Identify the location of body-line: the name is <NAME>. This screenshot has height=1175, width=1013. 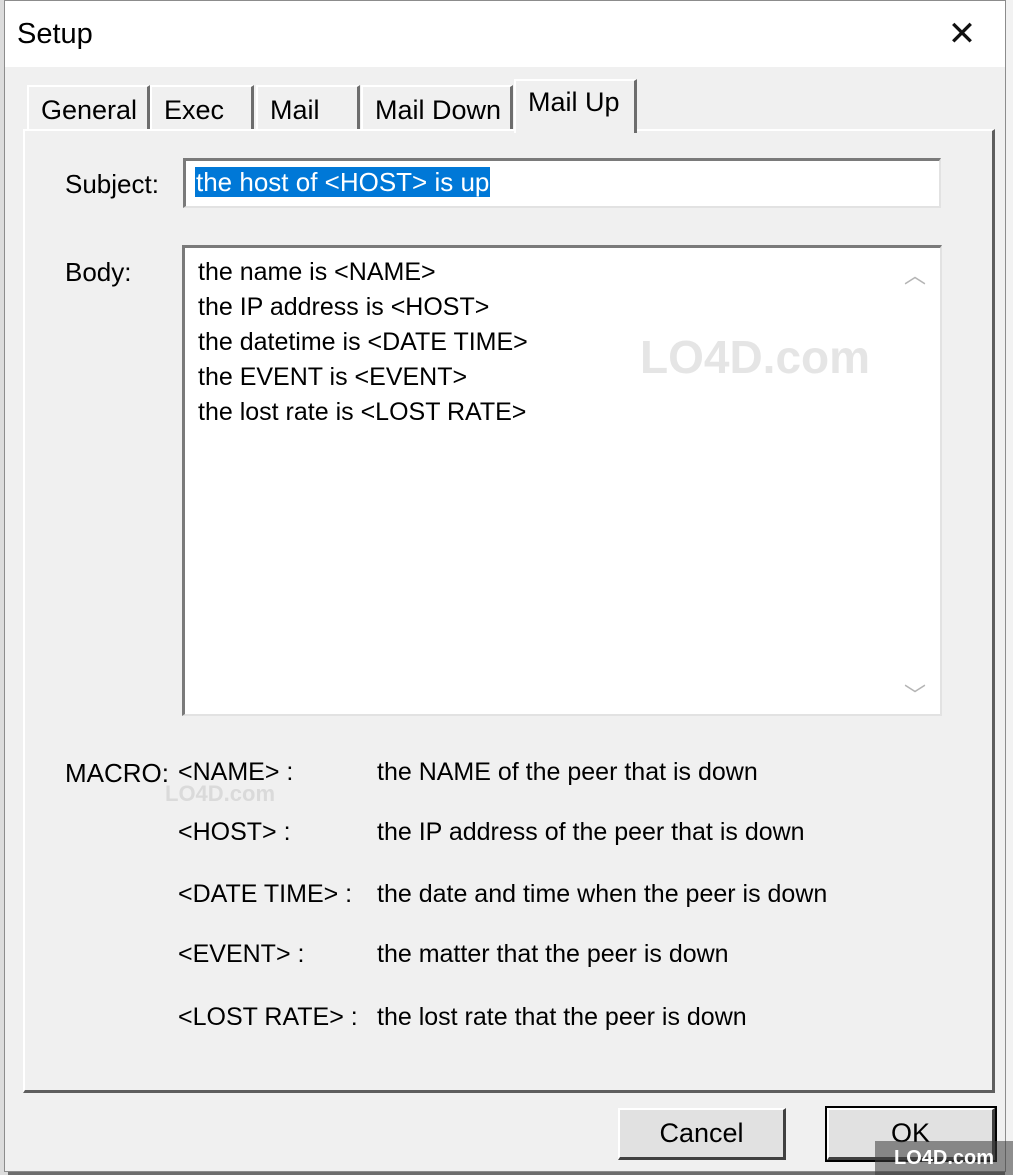
(317, 272).